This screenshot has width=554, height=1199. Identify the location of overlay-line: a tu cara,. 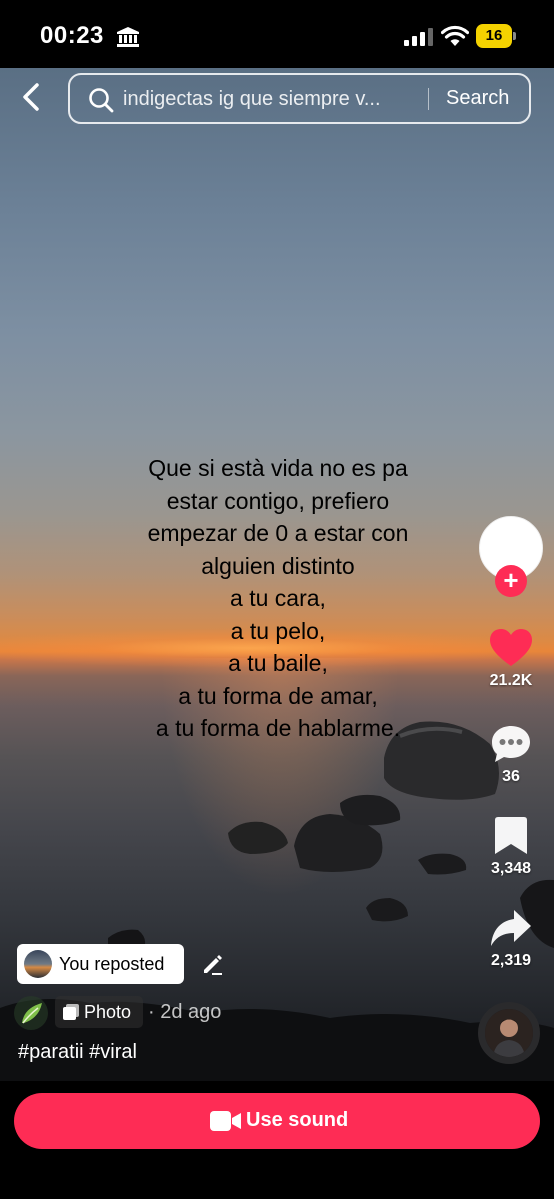
(278, 598).